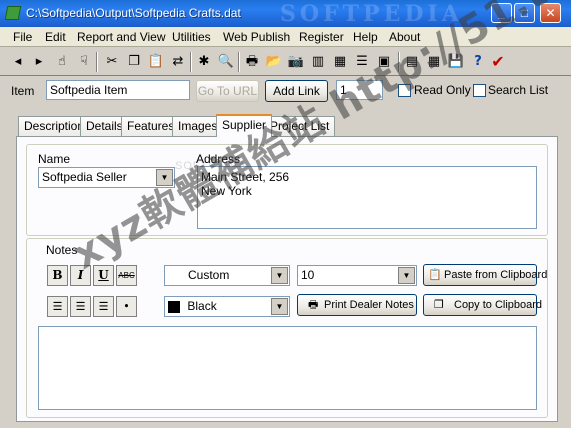 Image resolution: width=571 pixels, height=428 pixels. Describe the element at coordinates (103, 306) in the screenshot. I see `align-right-icon: ☰` at that location.